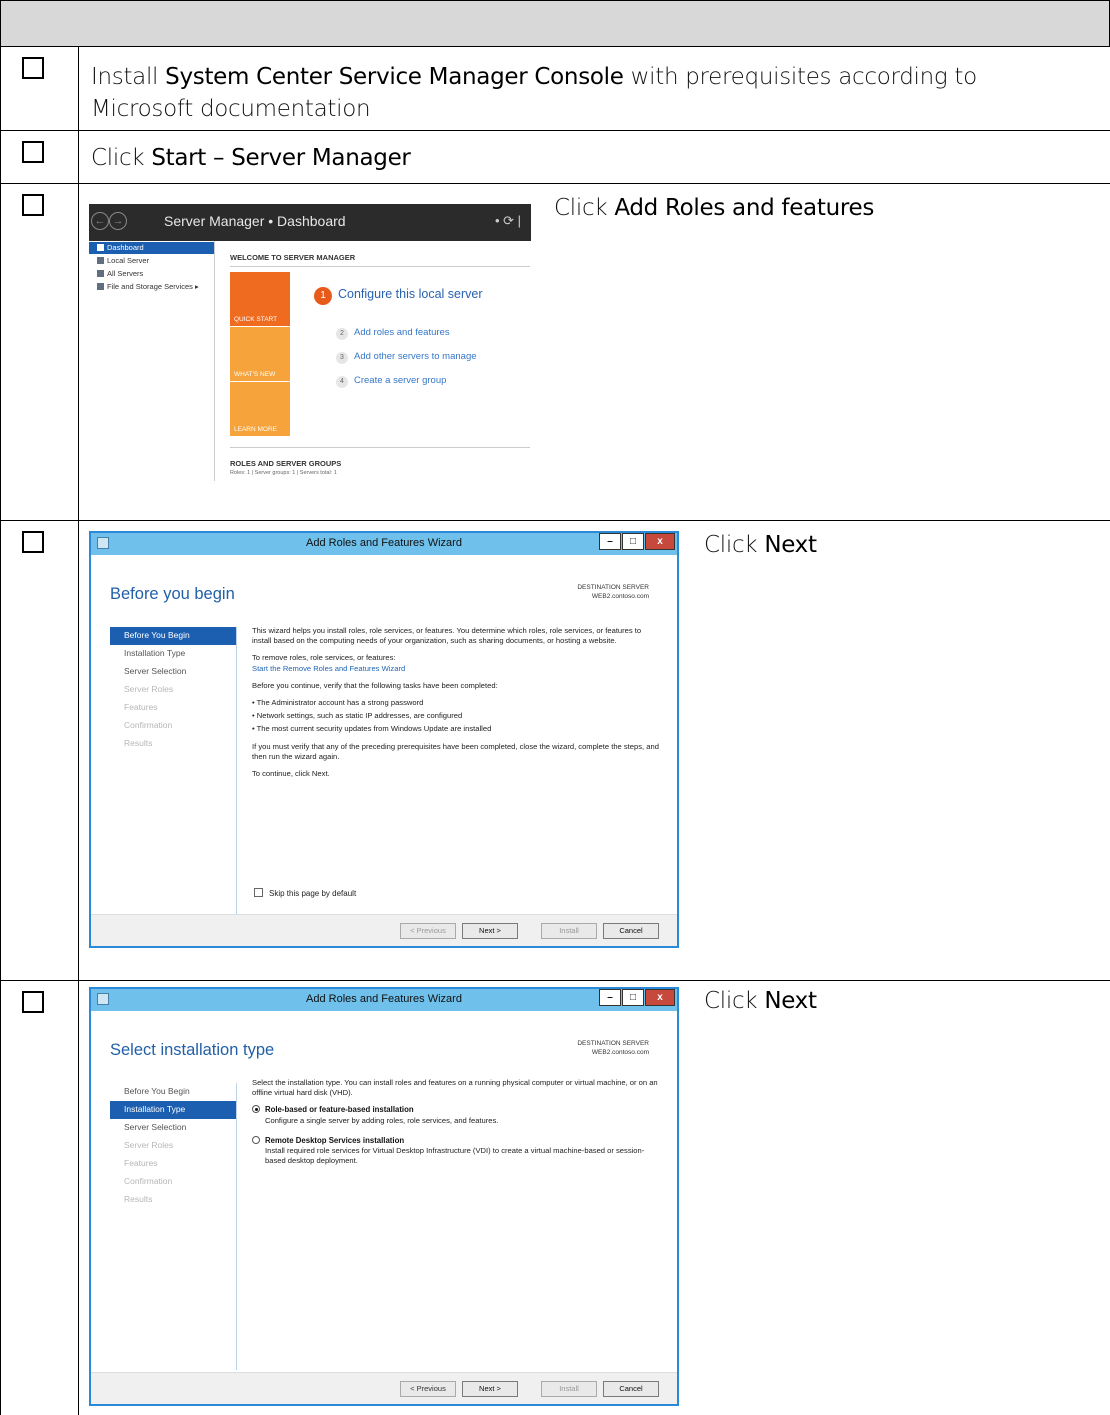 The height and width of the screenshot is (1415, 1110). Describe the element at coordinates (260, 354) in the screenshot. I see `tile-whats-new: WHAT'S NEW` at that location.